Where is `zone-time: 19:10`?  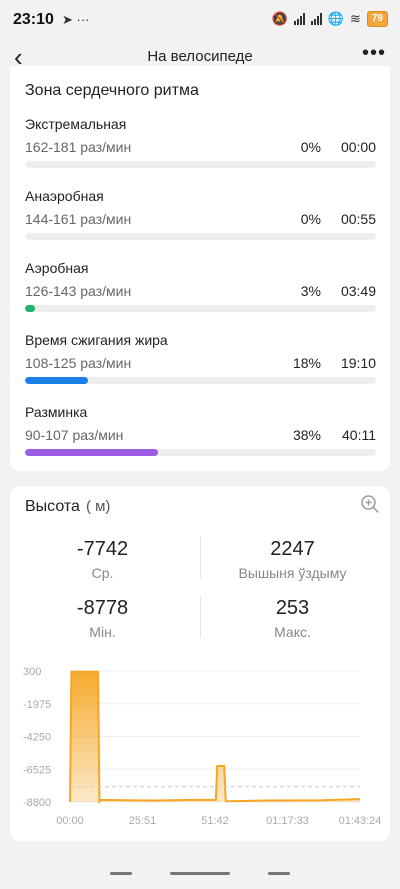 zone-time: 19:10 is located at coordinates (358, 363).